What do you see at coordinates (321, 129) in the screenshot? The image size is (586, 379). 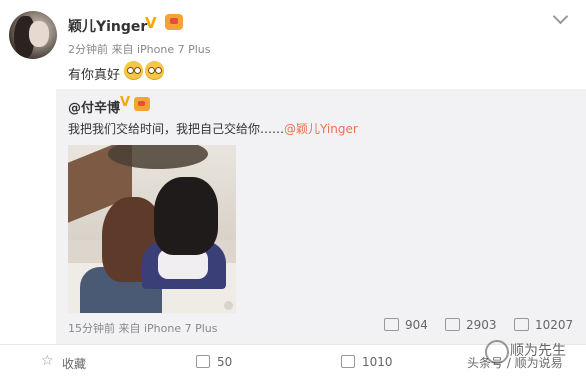 I see `mention-link: @颖儿Yinger` at bounding box center [321, 129].